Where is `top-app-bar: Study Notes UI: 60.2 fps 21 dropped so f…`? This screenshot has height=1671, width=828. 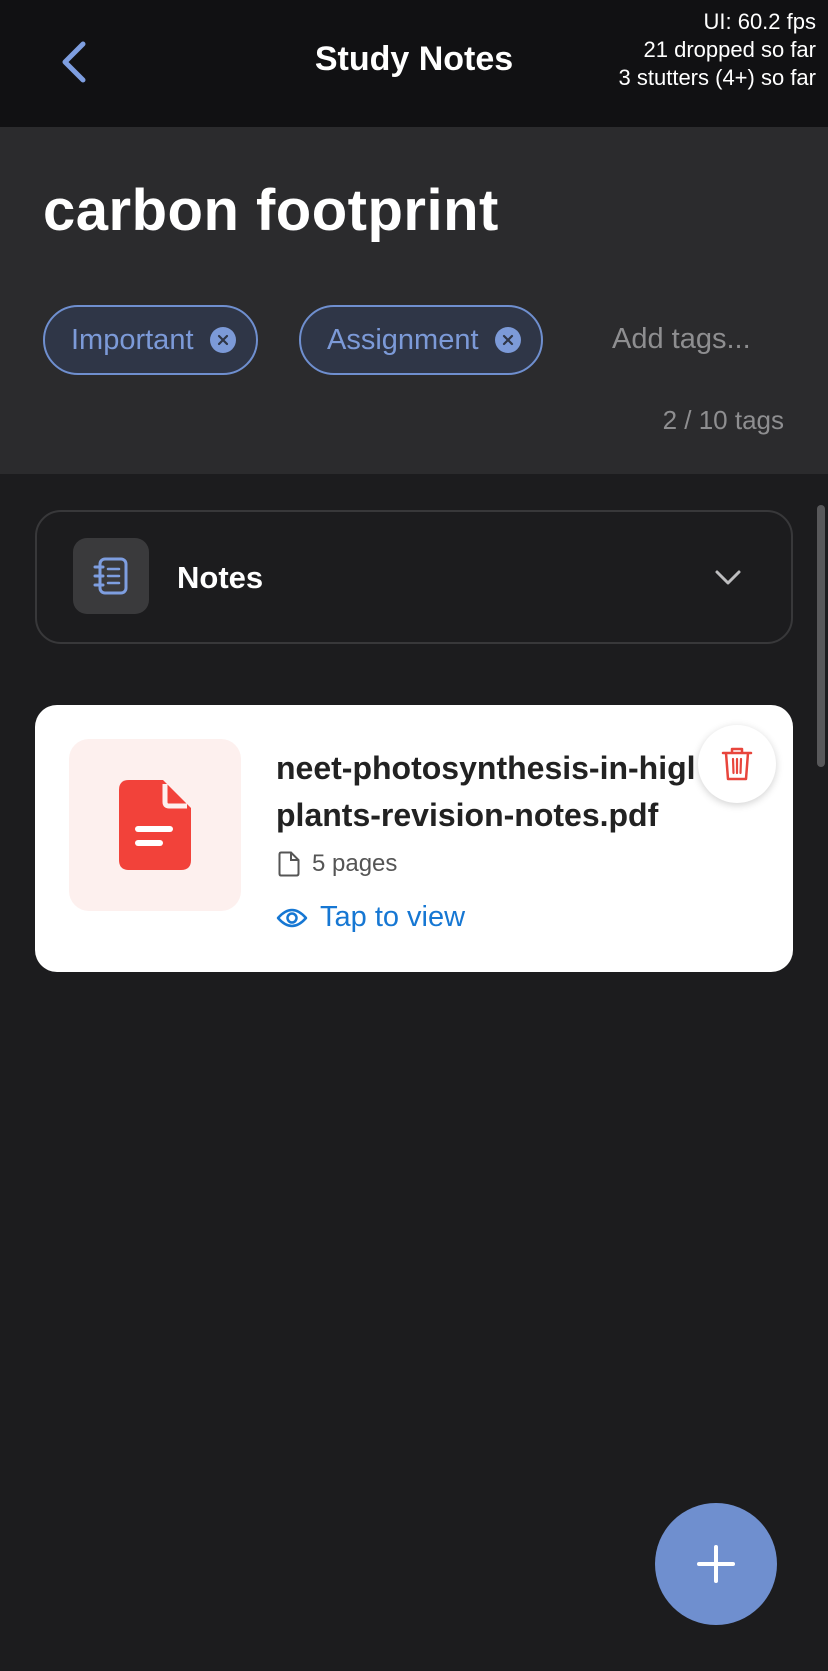
top-app-bar: Study Notes UI: 60.2 fps 21 dropped so f… is located at coordinates (414, 63).